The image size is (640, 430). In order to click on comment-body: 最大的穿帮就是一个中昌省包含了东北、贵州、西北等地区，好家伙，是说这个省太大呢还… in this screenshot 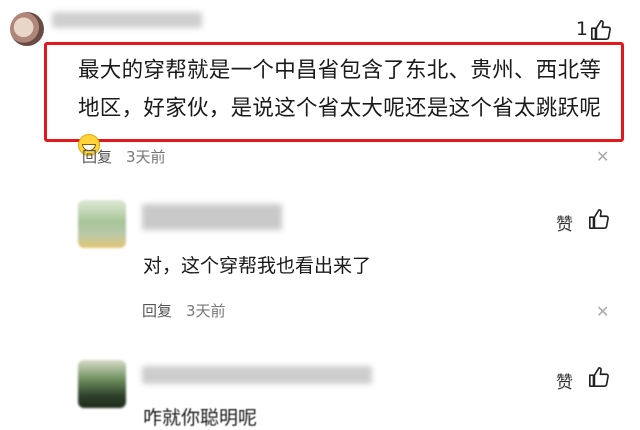, I will do `click(340, 89)`.